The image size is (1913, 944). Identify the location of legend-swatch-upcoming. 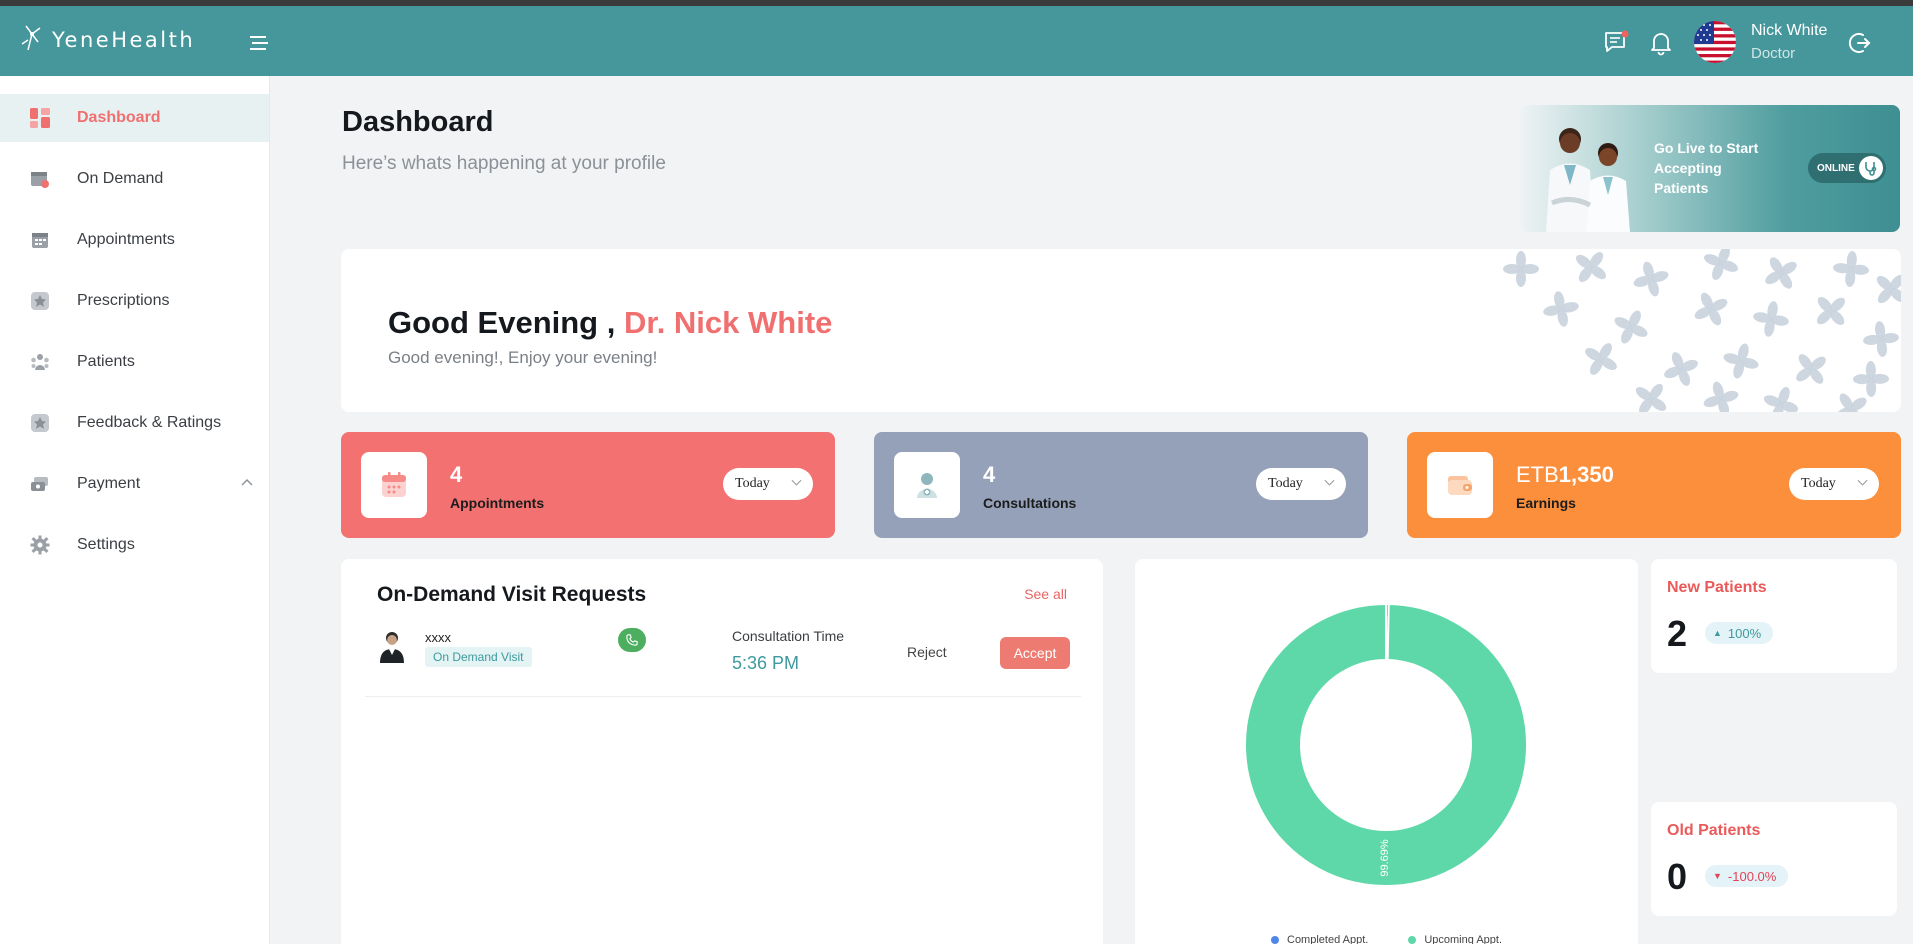
(1412, 940).